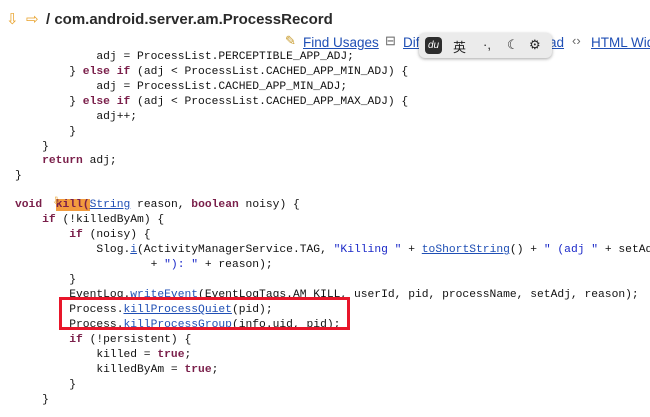  Describe the element at coordinates (72, 205) in the screenshot. I see `kill-method-highlight: kill(` at that location.